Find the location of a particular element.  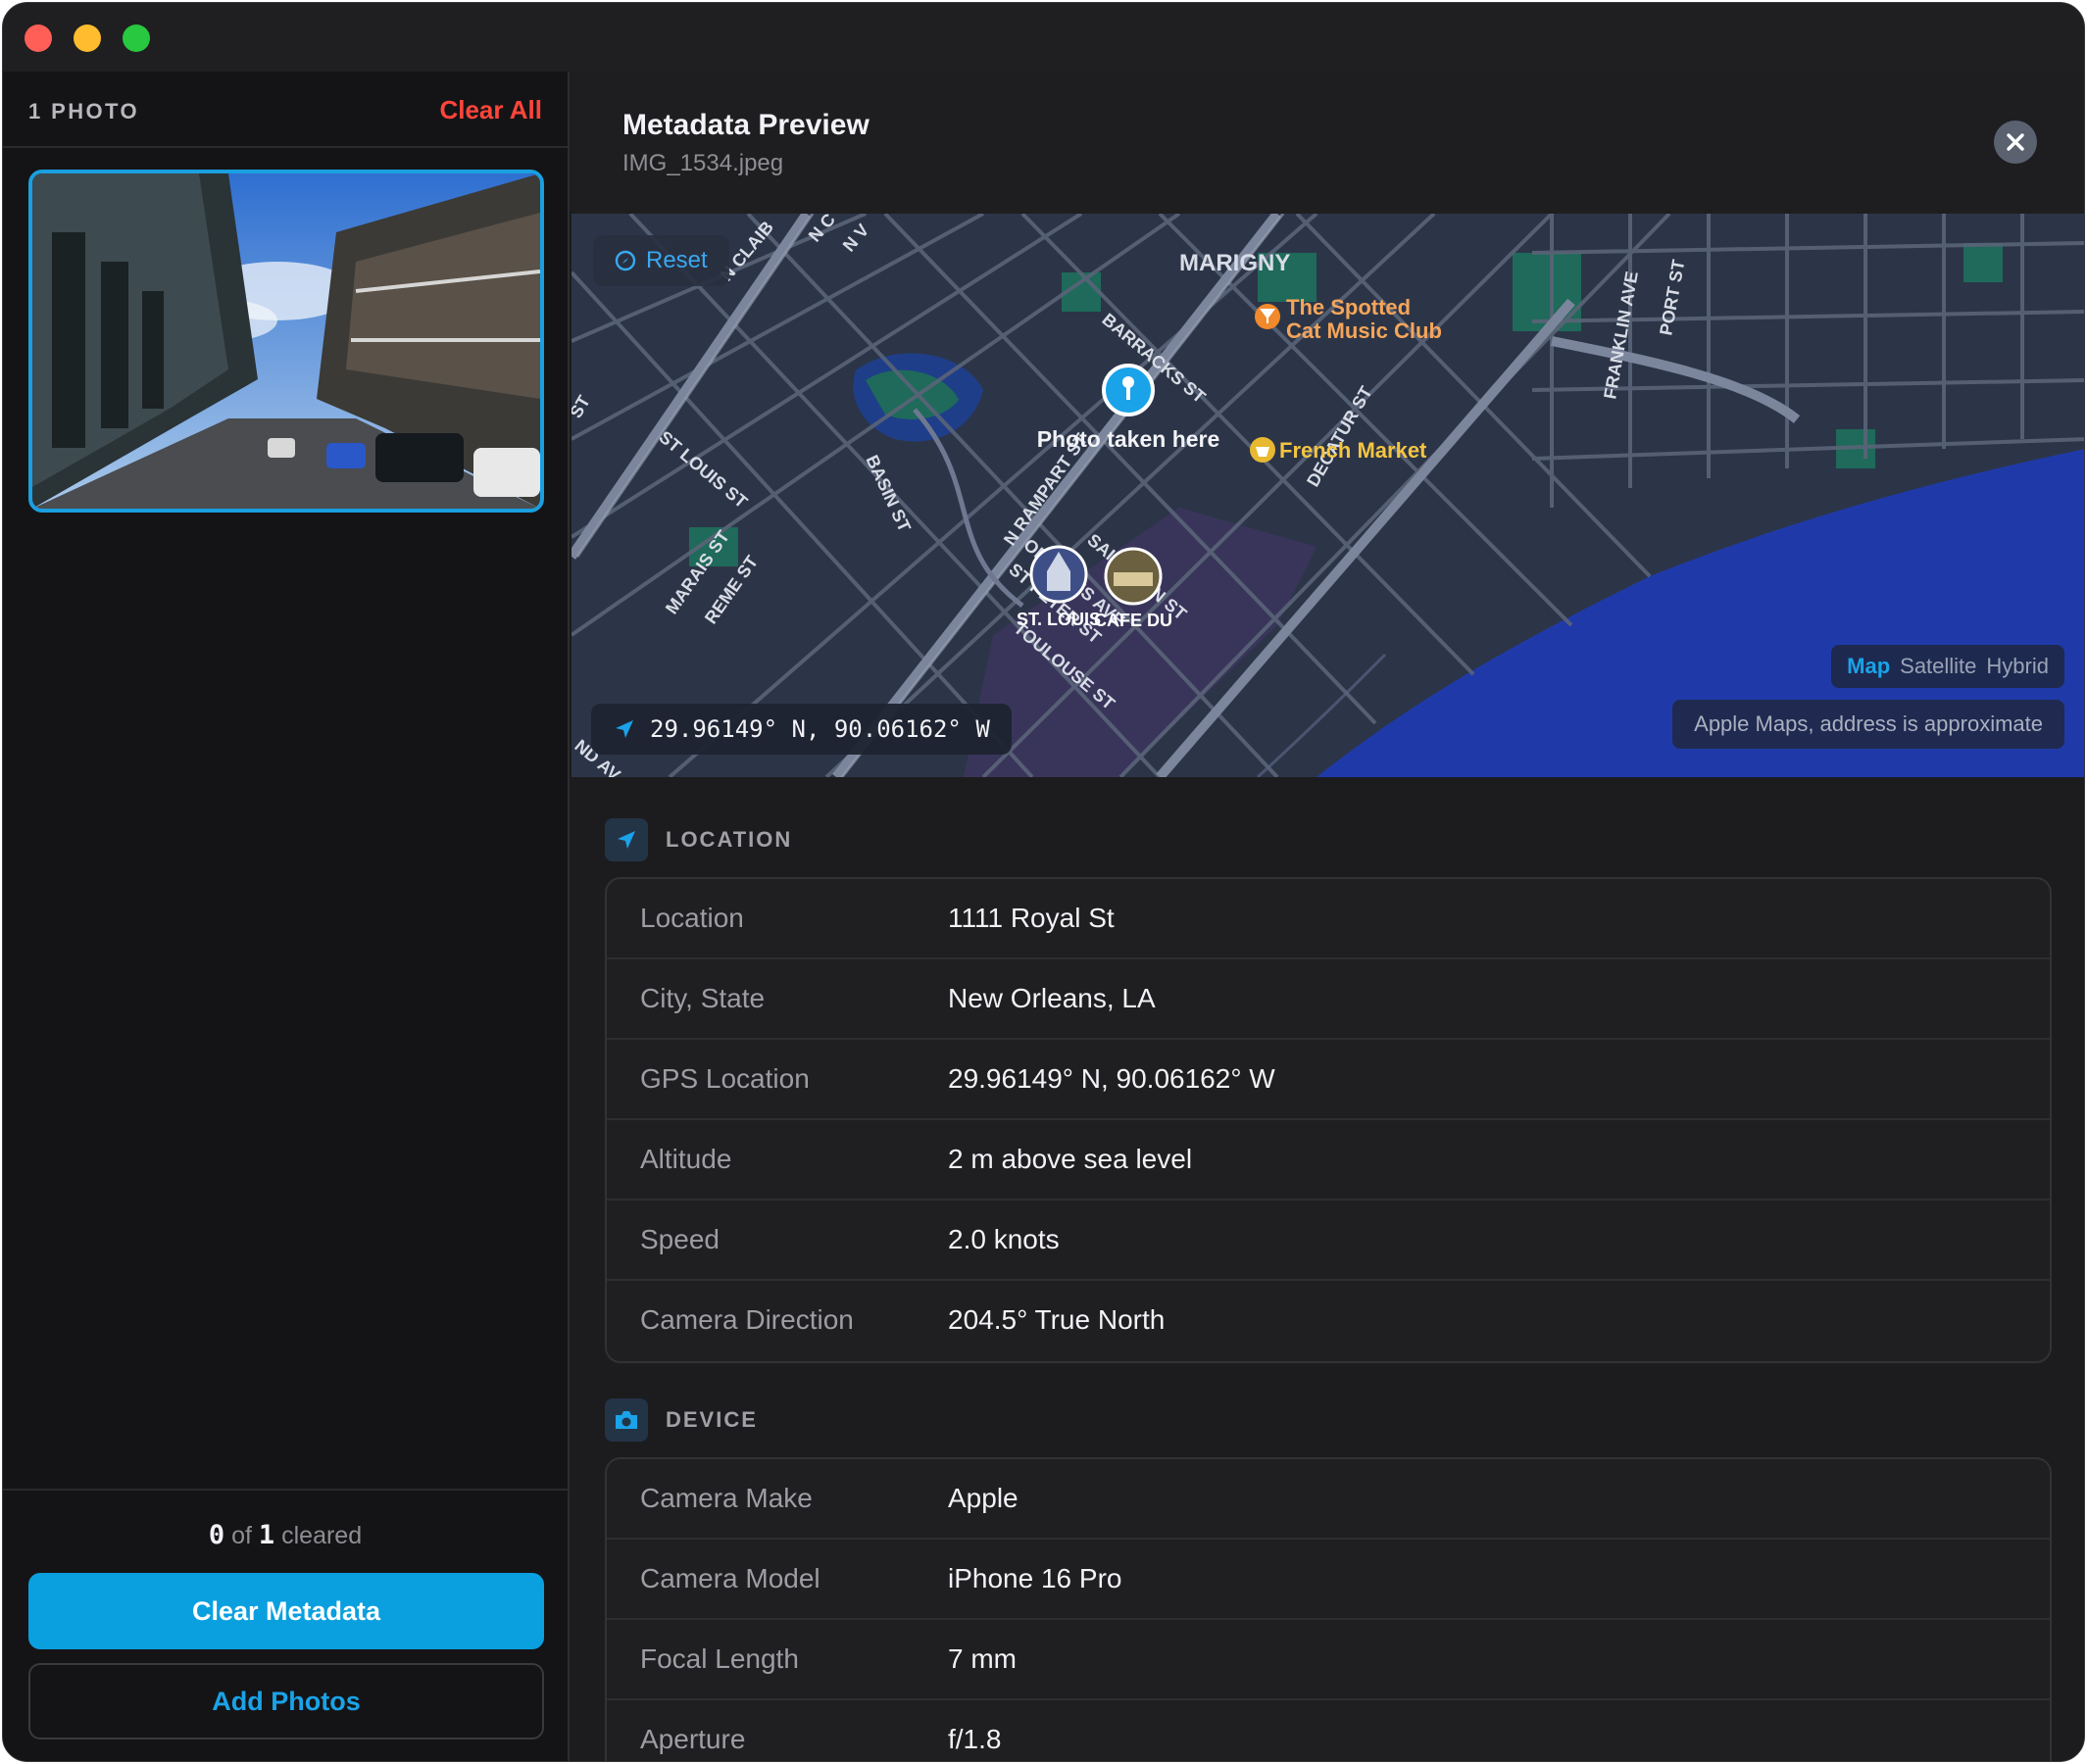

map-type-selector: Map Satellite Hybrid is located at coordinates (1947, 666).